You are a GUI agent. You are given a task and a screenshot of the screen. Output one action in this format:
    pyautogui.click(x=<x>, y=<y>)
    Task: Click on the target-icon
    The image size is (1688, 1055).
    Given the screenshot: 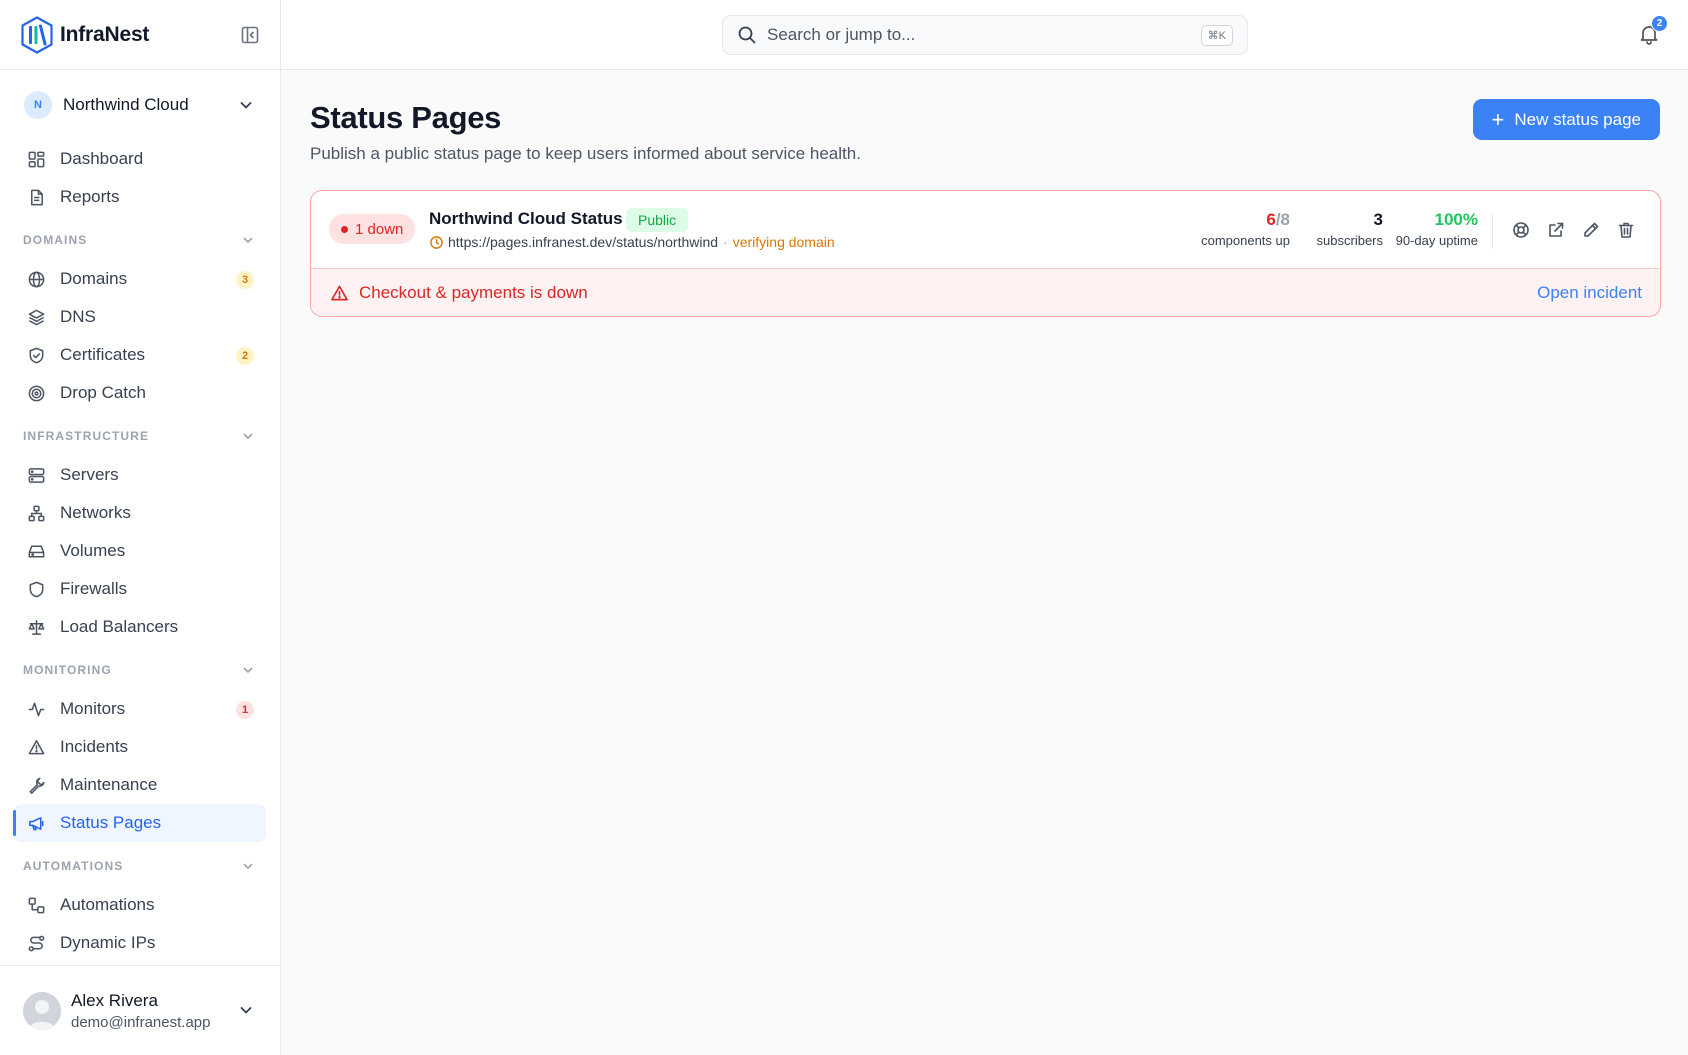 What is the action you would take?
    pyautogui.click(x=36, y=393)
    